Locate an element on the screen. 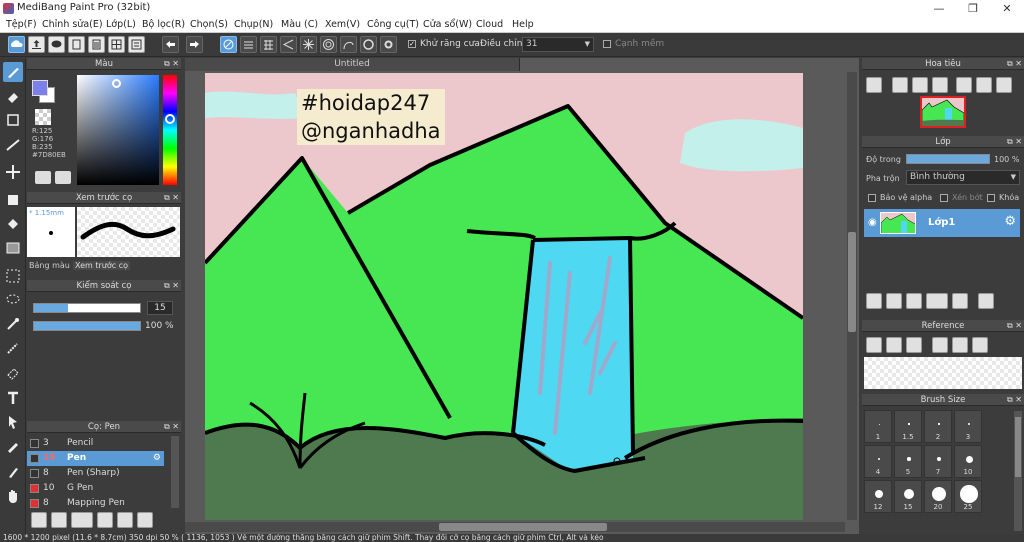 This screenshot has height=542, width=1024. antialias-checkbox: ✓ is located at coordinates (412, 44).